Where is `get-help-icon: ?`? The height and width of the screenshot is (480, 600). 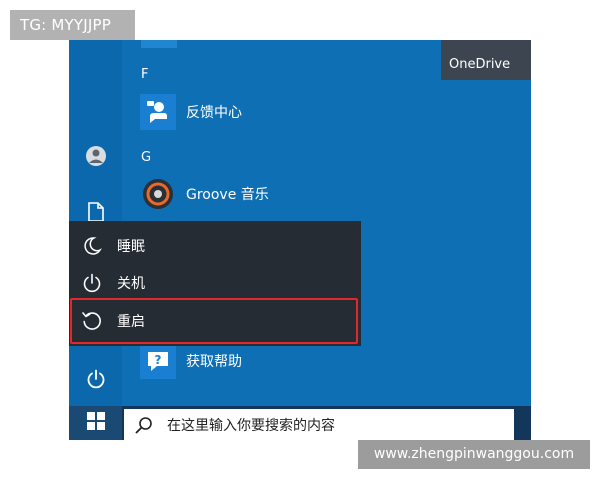
get-help-icon: ? is located at coordinates (158, 361).